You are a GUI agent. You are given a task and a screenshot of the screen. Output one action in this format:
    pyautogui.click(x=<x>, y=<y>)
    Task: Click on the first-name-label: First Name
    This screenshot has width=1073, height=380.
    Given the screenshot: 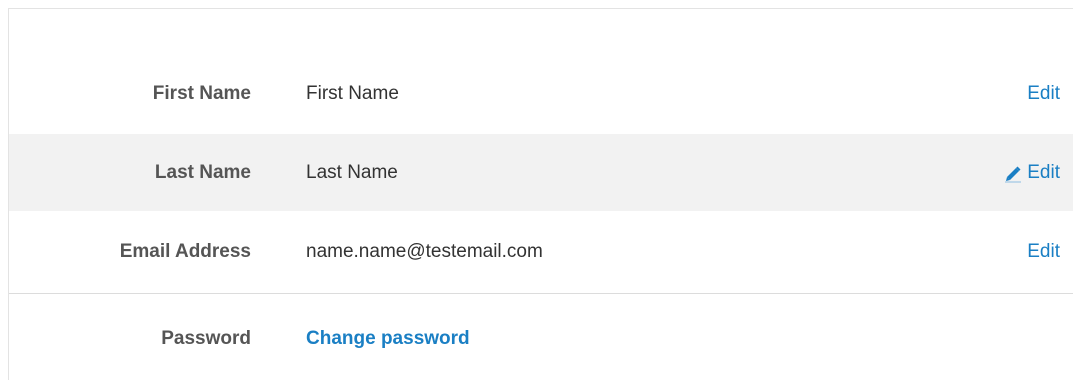 What is the action you would take?
    pyautogui.click(x=201, y=93)
    